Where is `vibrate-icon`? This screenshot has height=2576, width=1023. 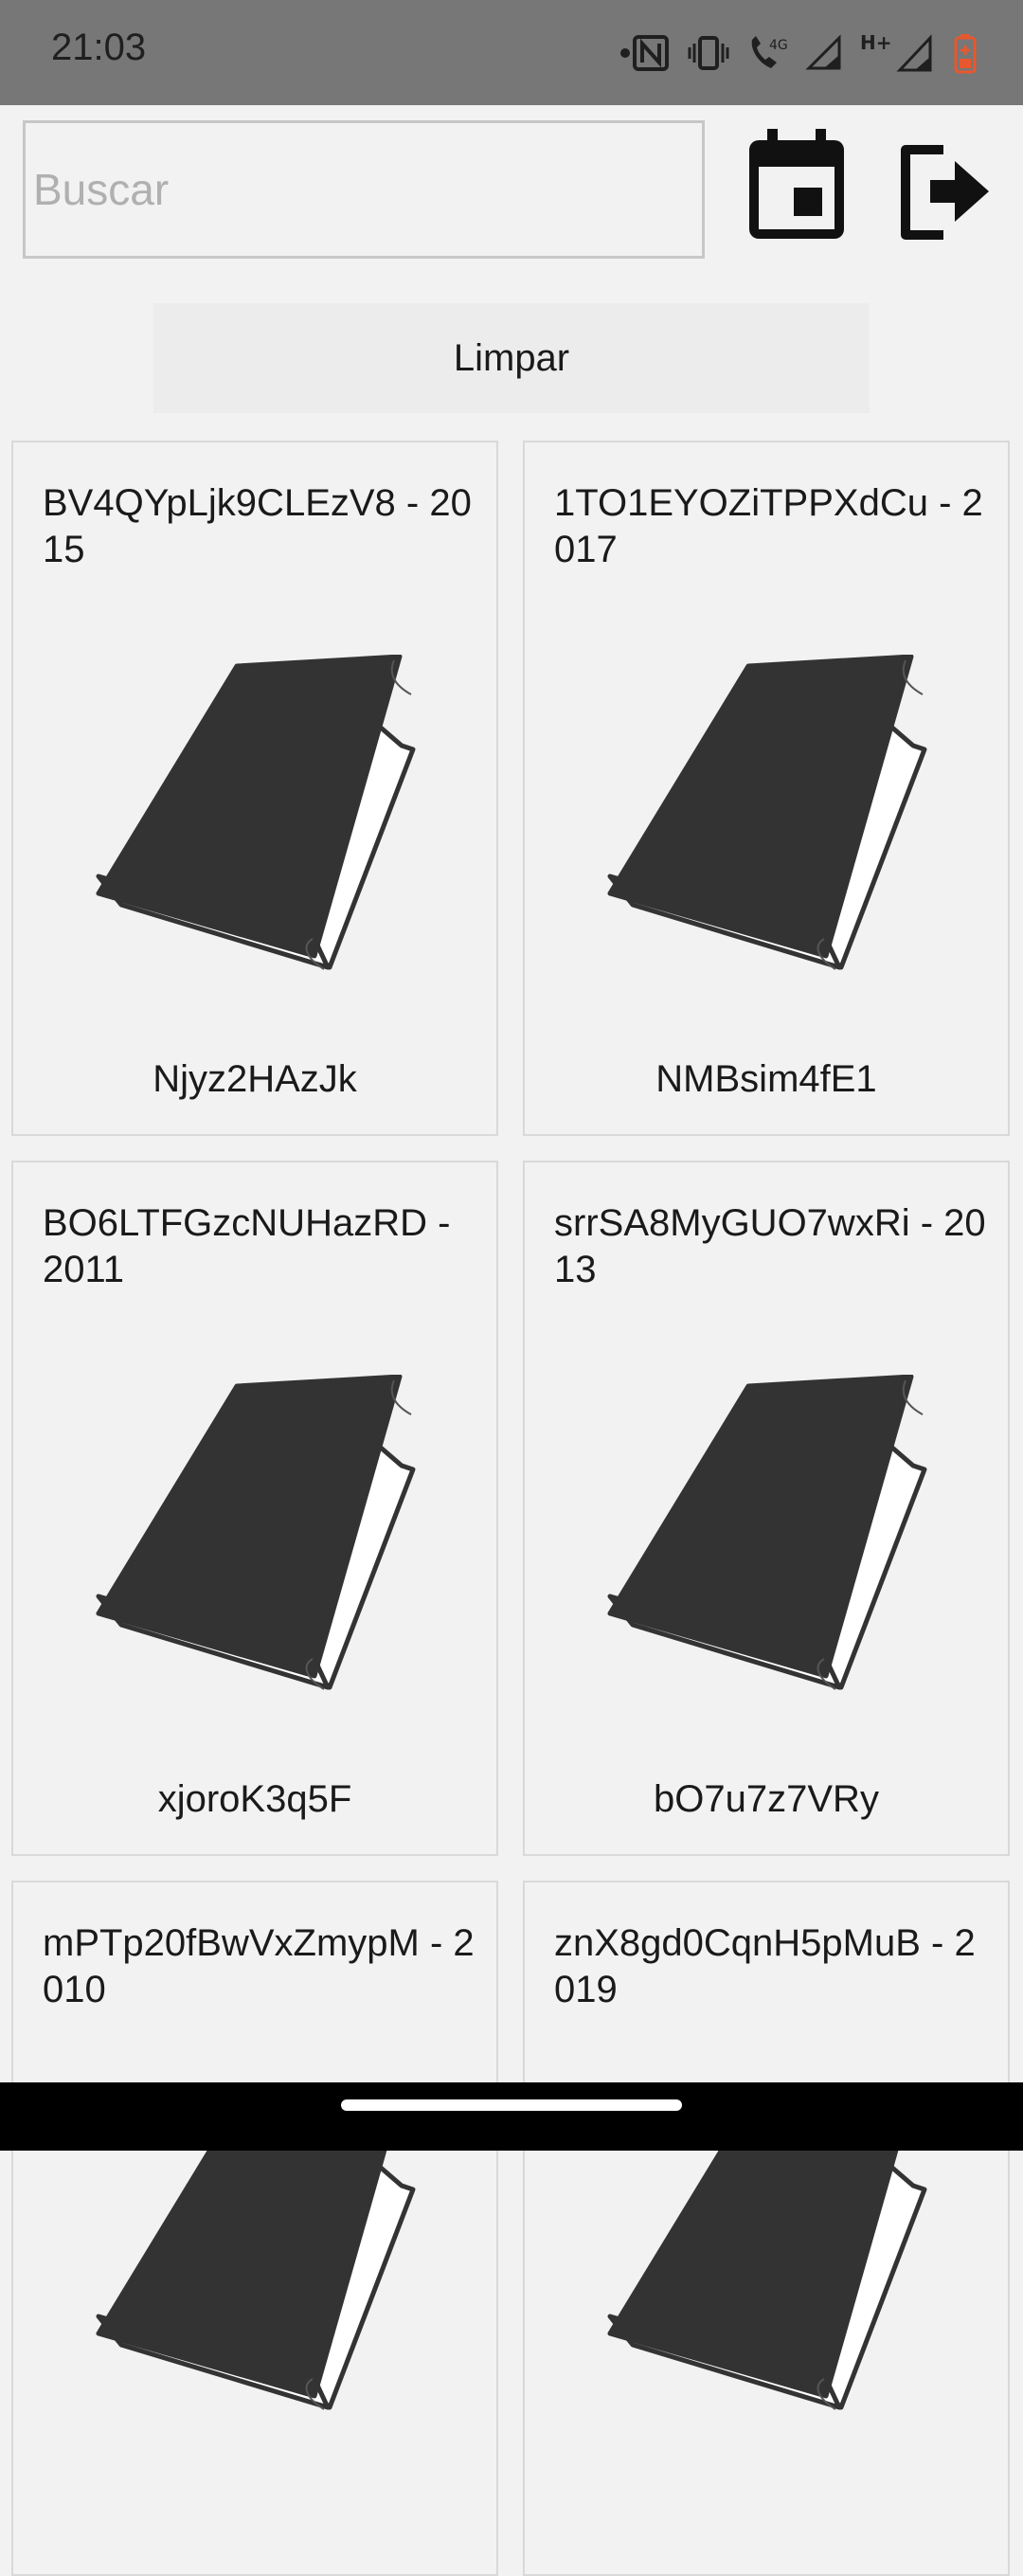 vibrate-icon is located at coordinates (708, 53).